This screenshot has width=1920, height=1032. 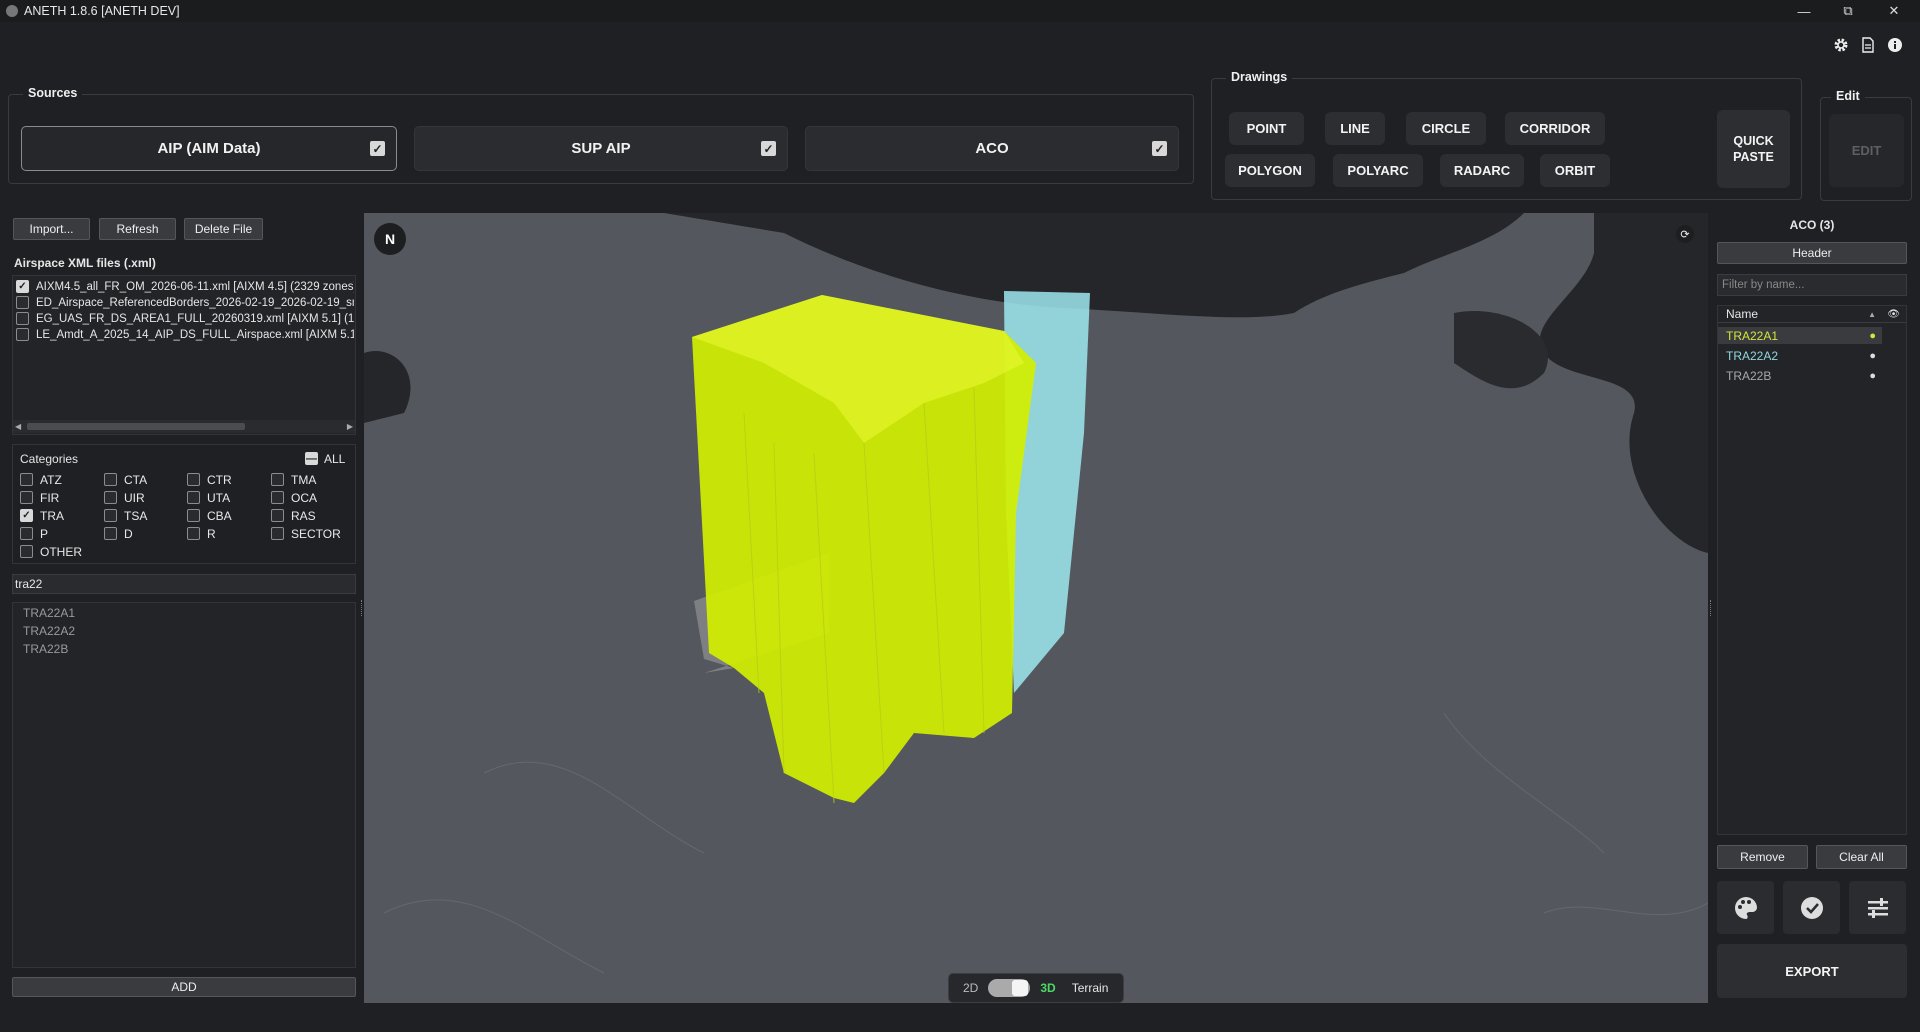 What do you see at coordinates (1800, 375) in the screenshot?
I see `aco-row: TRA22B ●` at bounding box center [1800, 375].